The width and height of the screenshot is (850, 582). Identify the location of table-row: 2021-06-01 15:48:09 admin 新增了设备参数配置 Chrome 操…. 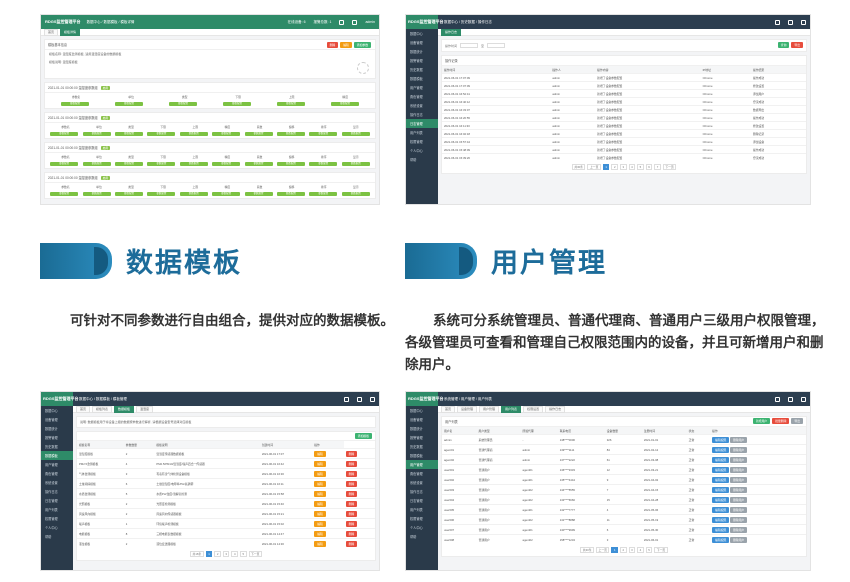
(624, 149).